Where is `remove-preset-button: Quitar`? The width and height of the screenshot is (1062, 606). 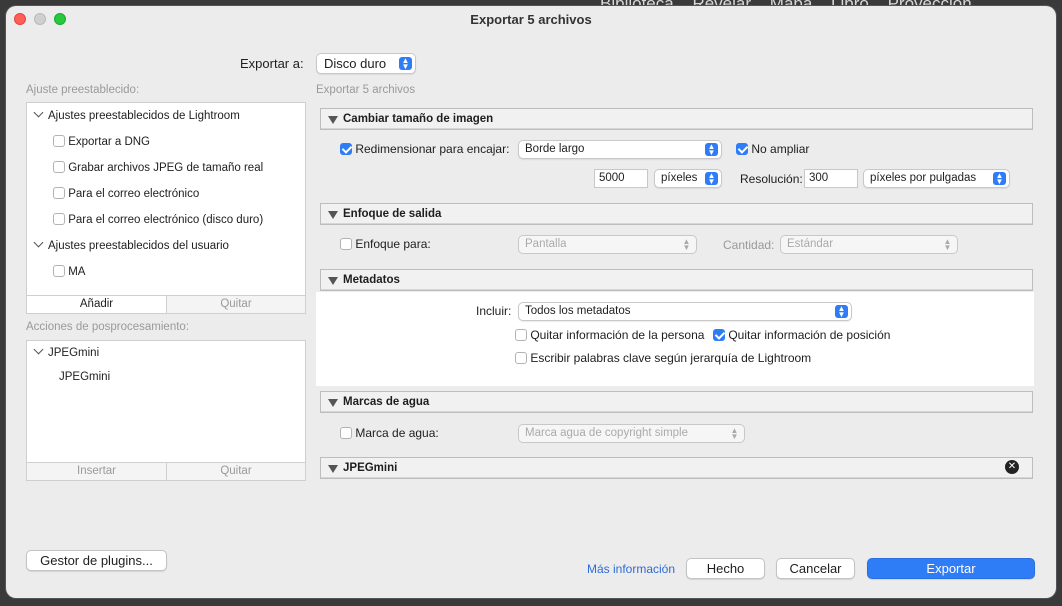
remove-preset-button: Quitar is located at coordinates (236, 304).